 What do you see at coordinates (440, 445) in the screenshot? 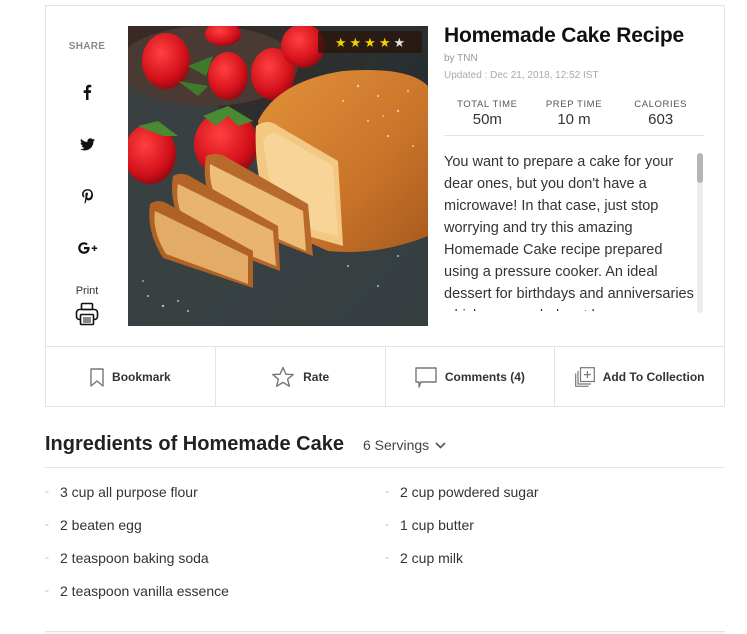
I see `chevron-down-icon` at bounding box center [440, 445].